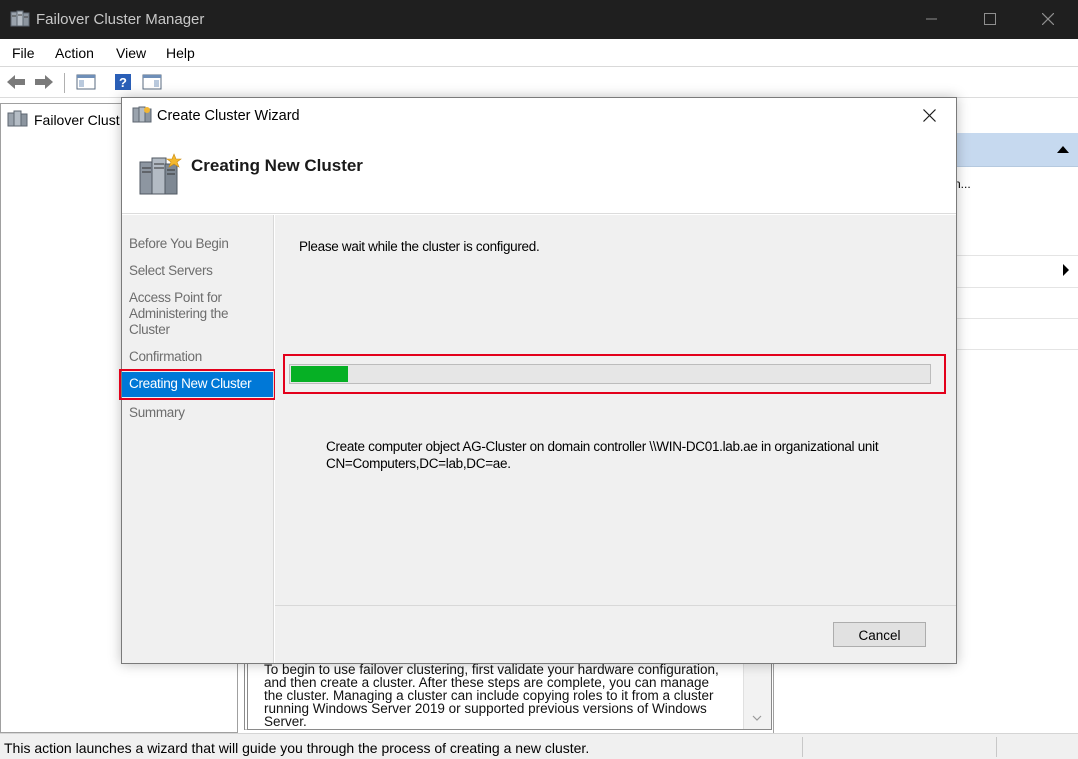  I want to click on step-before-you-begin: Before You Begin, so click(179, 243).